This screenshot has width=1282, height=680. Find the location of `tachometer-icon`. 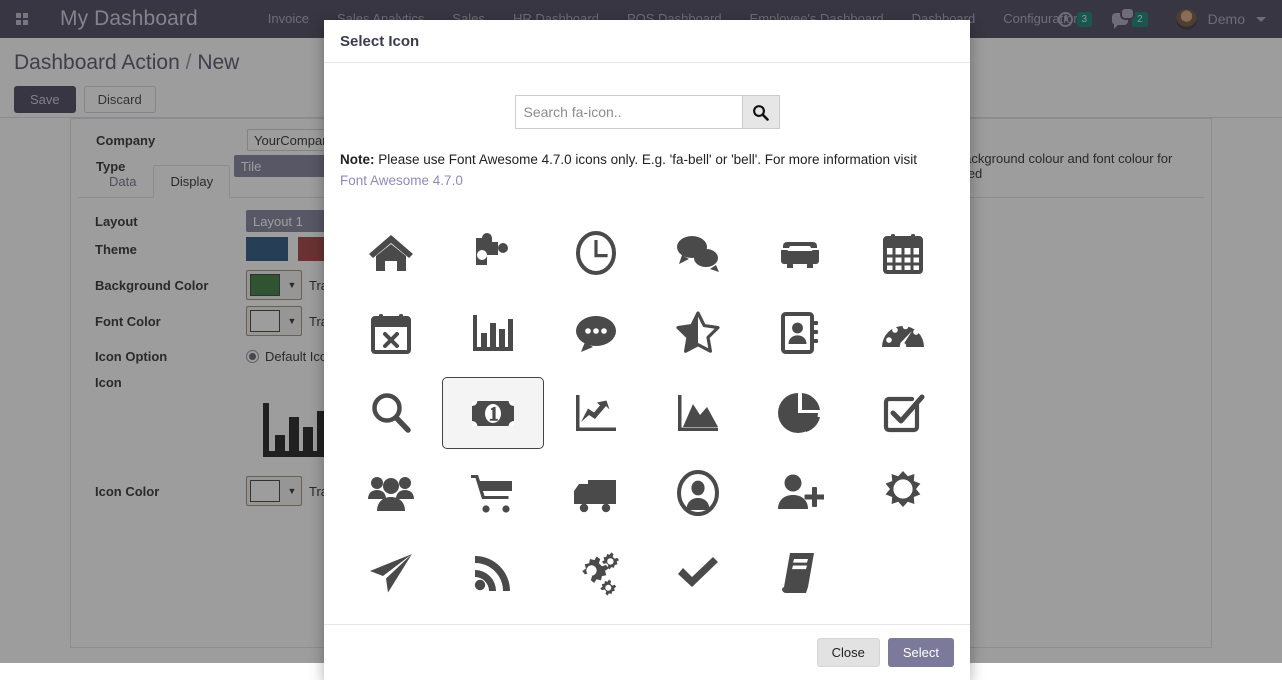

tachometer-icon is located at coordinates (902, 336).